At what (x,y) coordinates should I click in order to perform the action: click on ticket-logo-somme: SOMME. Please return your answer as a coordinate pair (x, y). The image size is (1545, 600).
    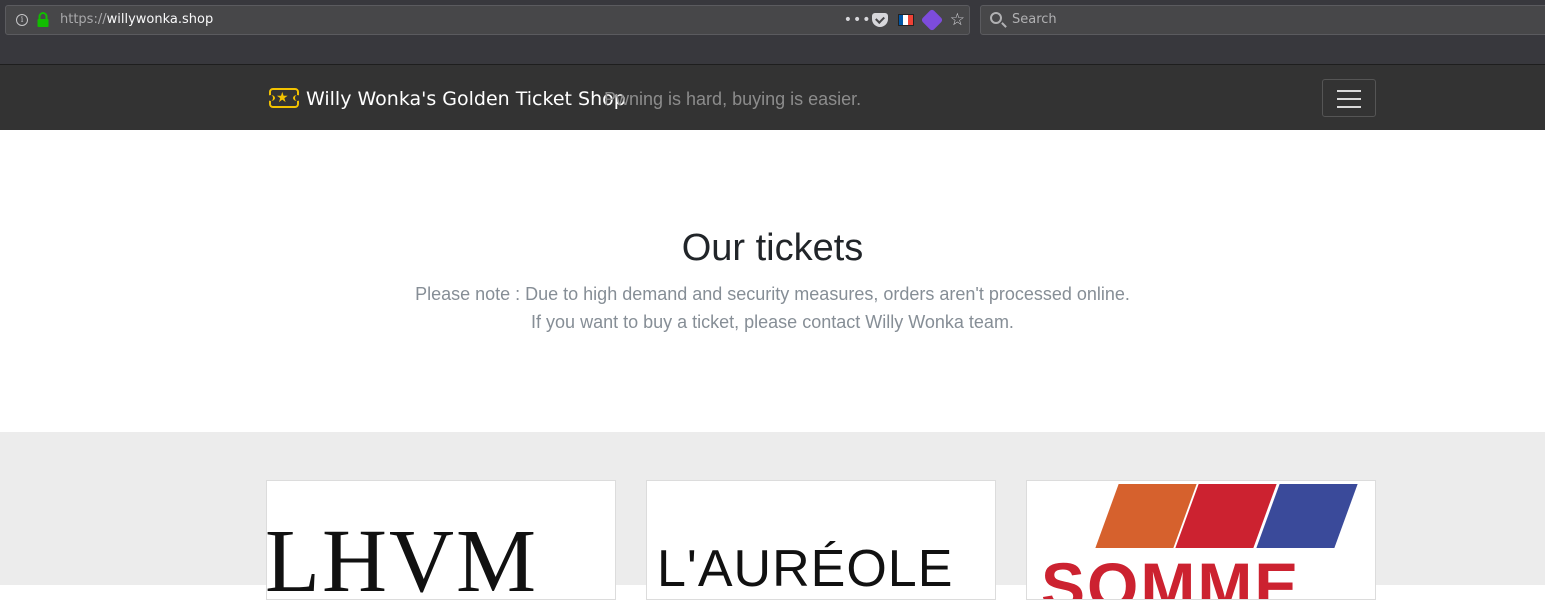
    Looking at the image, I should click on (1171, 574).